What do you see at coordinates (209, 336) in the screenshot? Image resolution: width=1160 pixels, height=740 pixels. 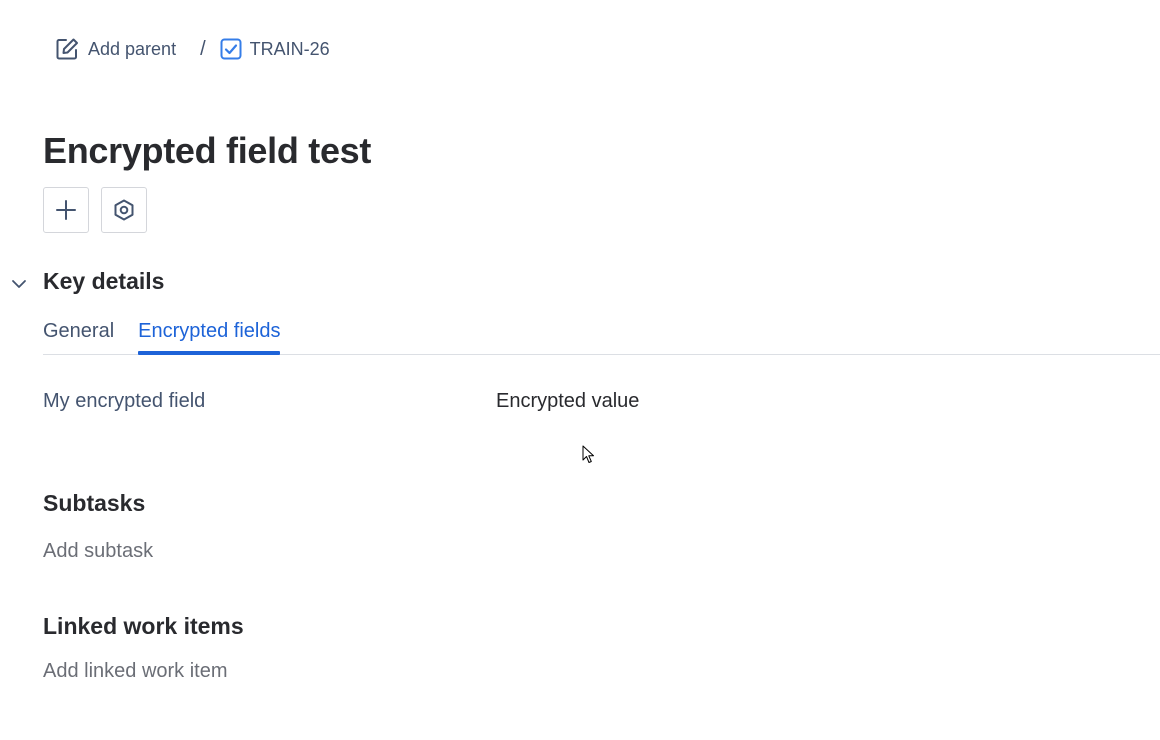 I see `tab-encrypted-fields: Encrypted fields` at bounding box center [209, 336].